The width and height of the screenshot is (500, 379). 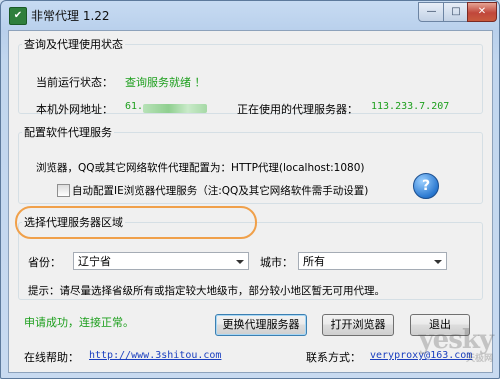 What do you see at coordinates (261, 325) in the screenshot?
I see `change-proxy-button: 更换代理服务器` at bounding box center [261, 325].